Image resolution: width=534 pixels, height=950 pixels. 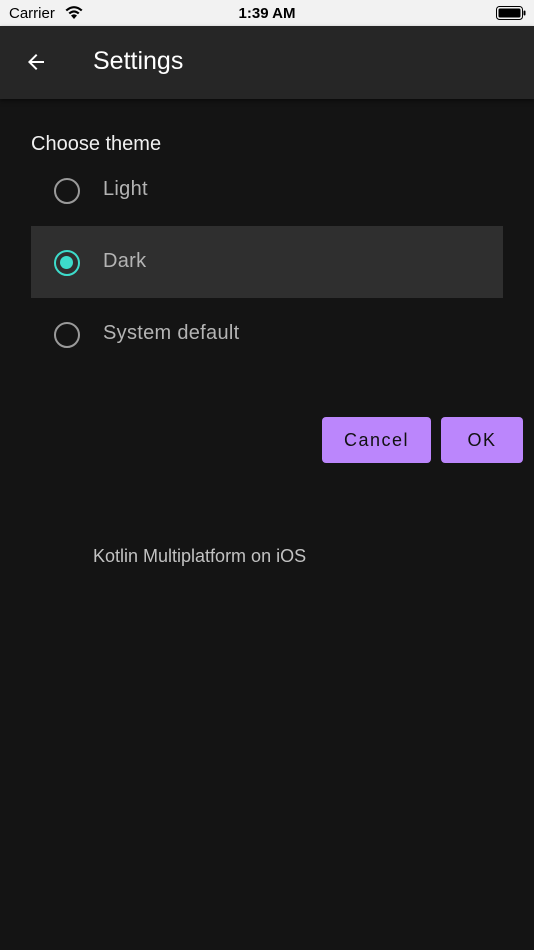 I want to click on back-button, so click(x=36, y=62).